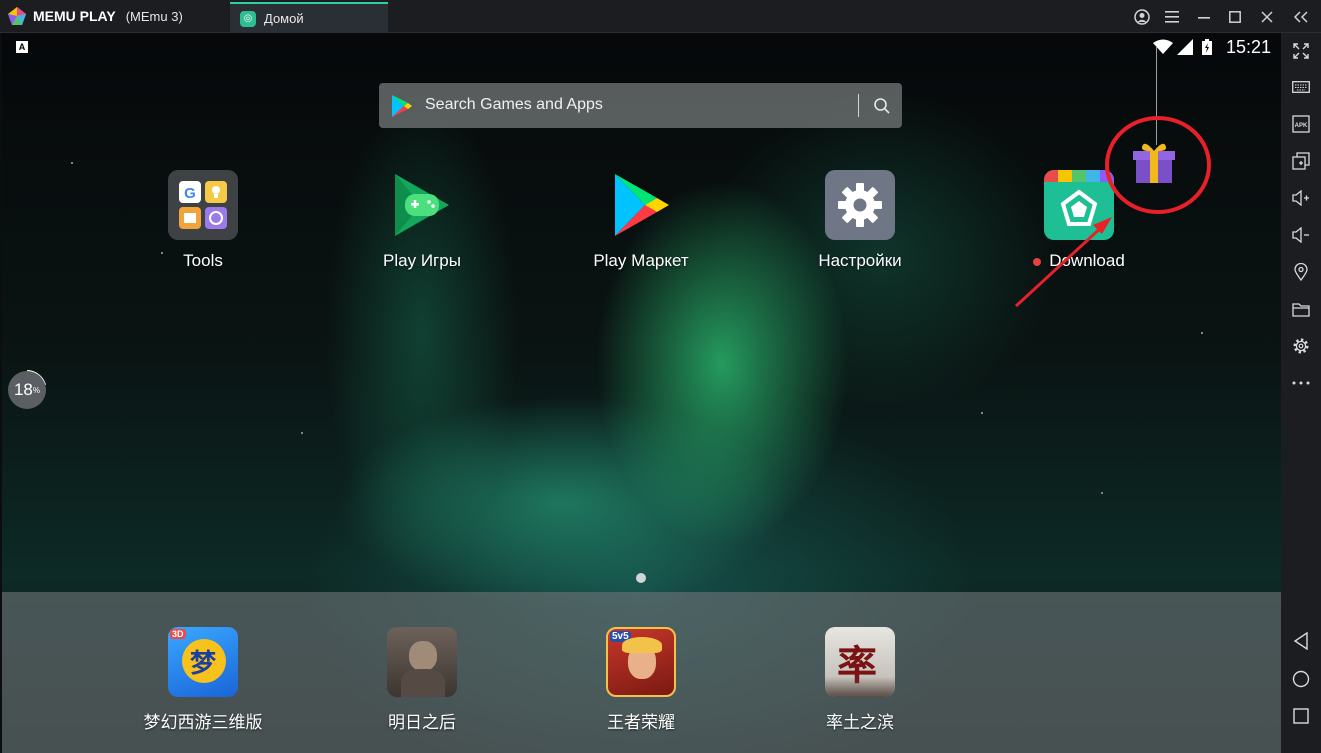 The height and width of the screenshot is (753, 1321). I want to click on dock-app-wzry: 5v5 王者荣耀, so click(641, 680).